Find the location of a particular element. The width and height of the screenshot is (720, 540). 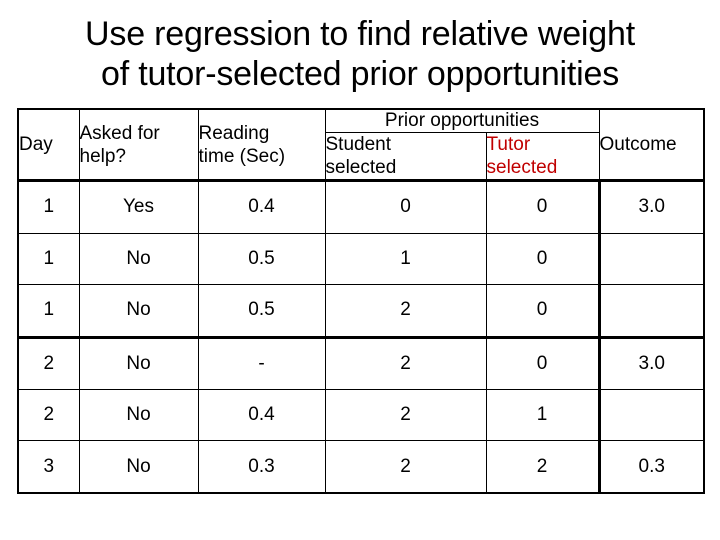

cell-asked-for-help: Yes is located at coordinates (138, 207).